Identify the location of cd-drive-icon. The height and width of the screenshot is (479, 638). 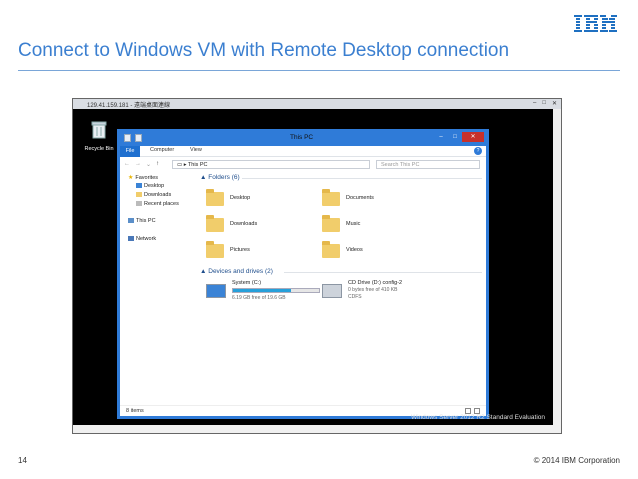
(332, 291).